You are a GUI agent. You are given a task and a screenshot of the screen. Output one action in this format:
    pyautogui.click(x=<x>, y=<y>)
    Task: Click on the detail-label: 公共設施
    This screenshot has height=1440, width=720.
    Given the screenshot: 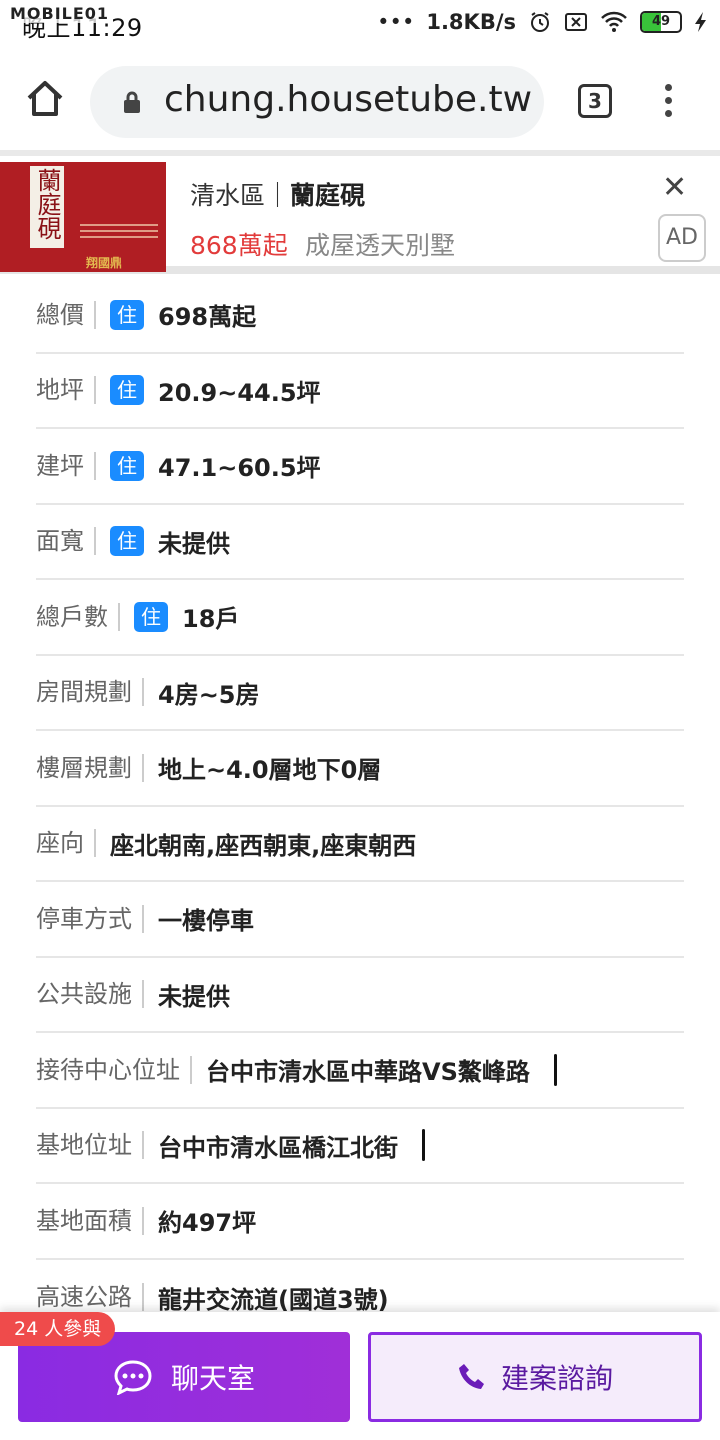 What is the action you would take?
    pyautogui.click(x=90, y=994)
    